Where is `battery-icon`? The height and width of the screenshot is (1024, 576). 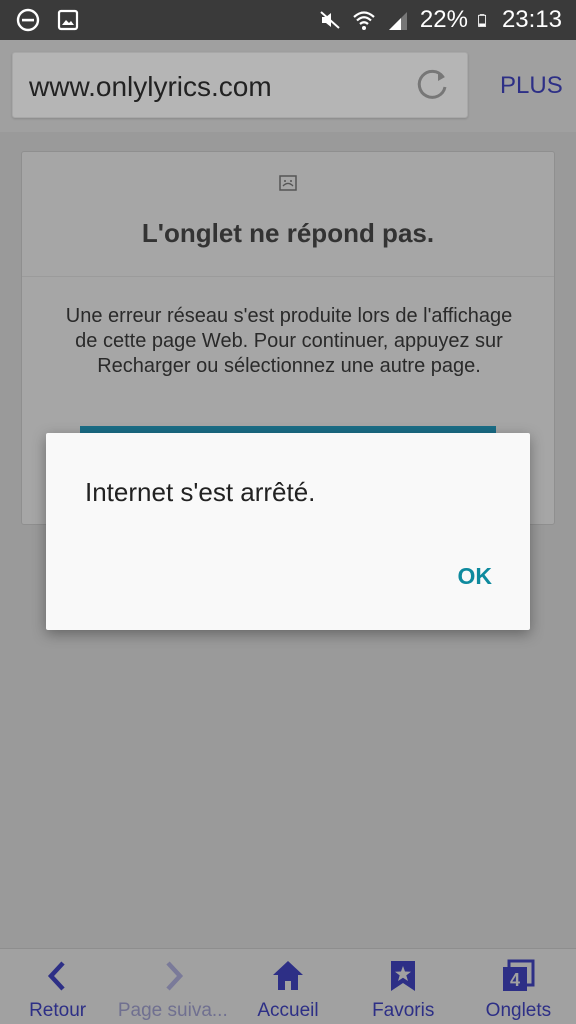
battery-icon is located at coordinates (482, 20).